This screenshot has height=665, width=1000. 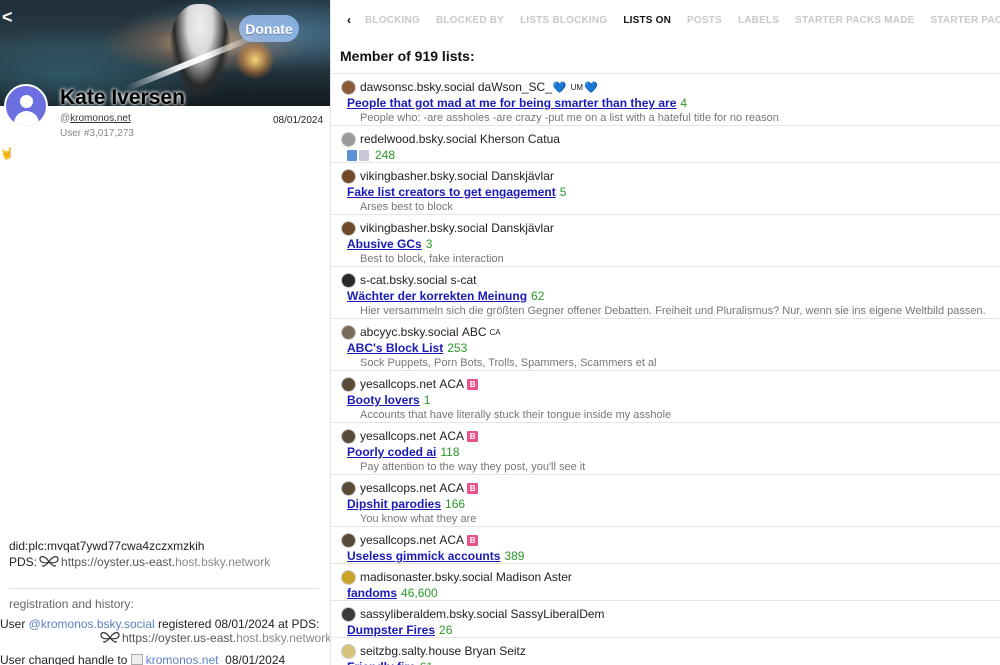 What do you see at coordinates (437, 296) in the screenshot?
I see `list-name-link: Wächter der korrekten Meinung` at bounding box center [437, 296].